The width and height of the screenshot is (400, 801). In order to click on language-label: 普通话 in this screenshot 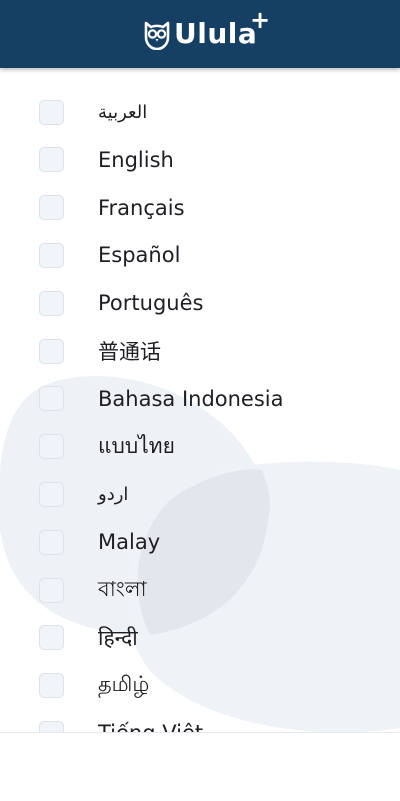, I will do `click(129, 352)`.